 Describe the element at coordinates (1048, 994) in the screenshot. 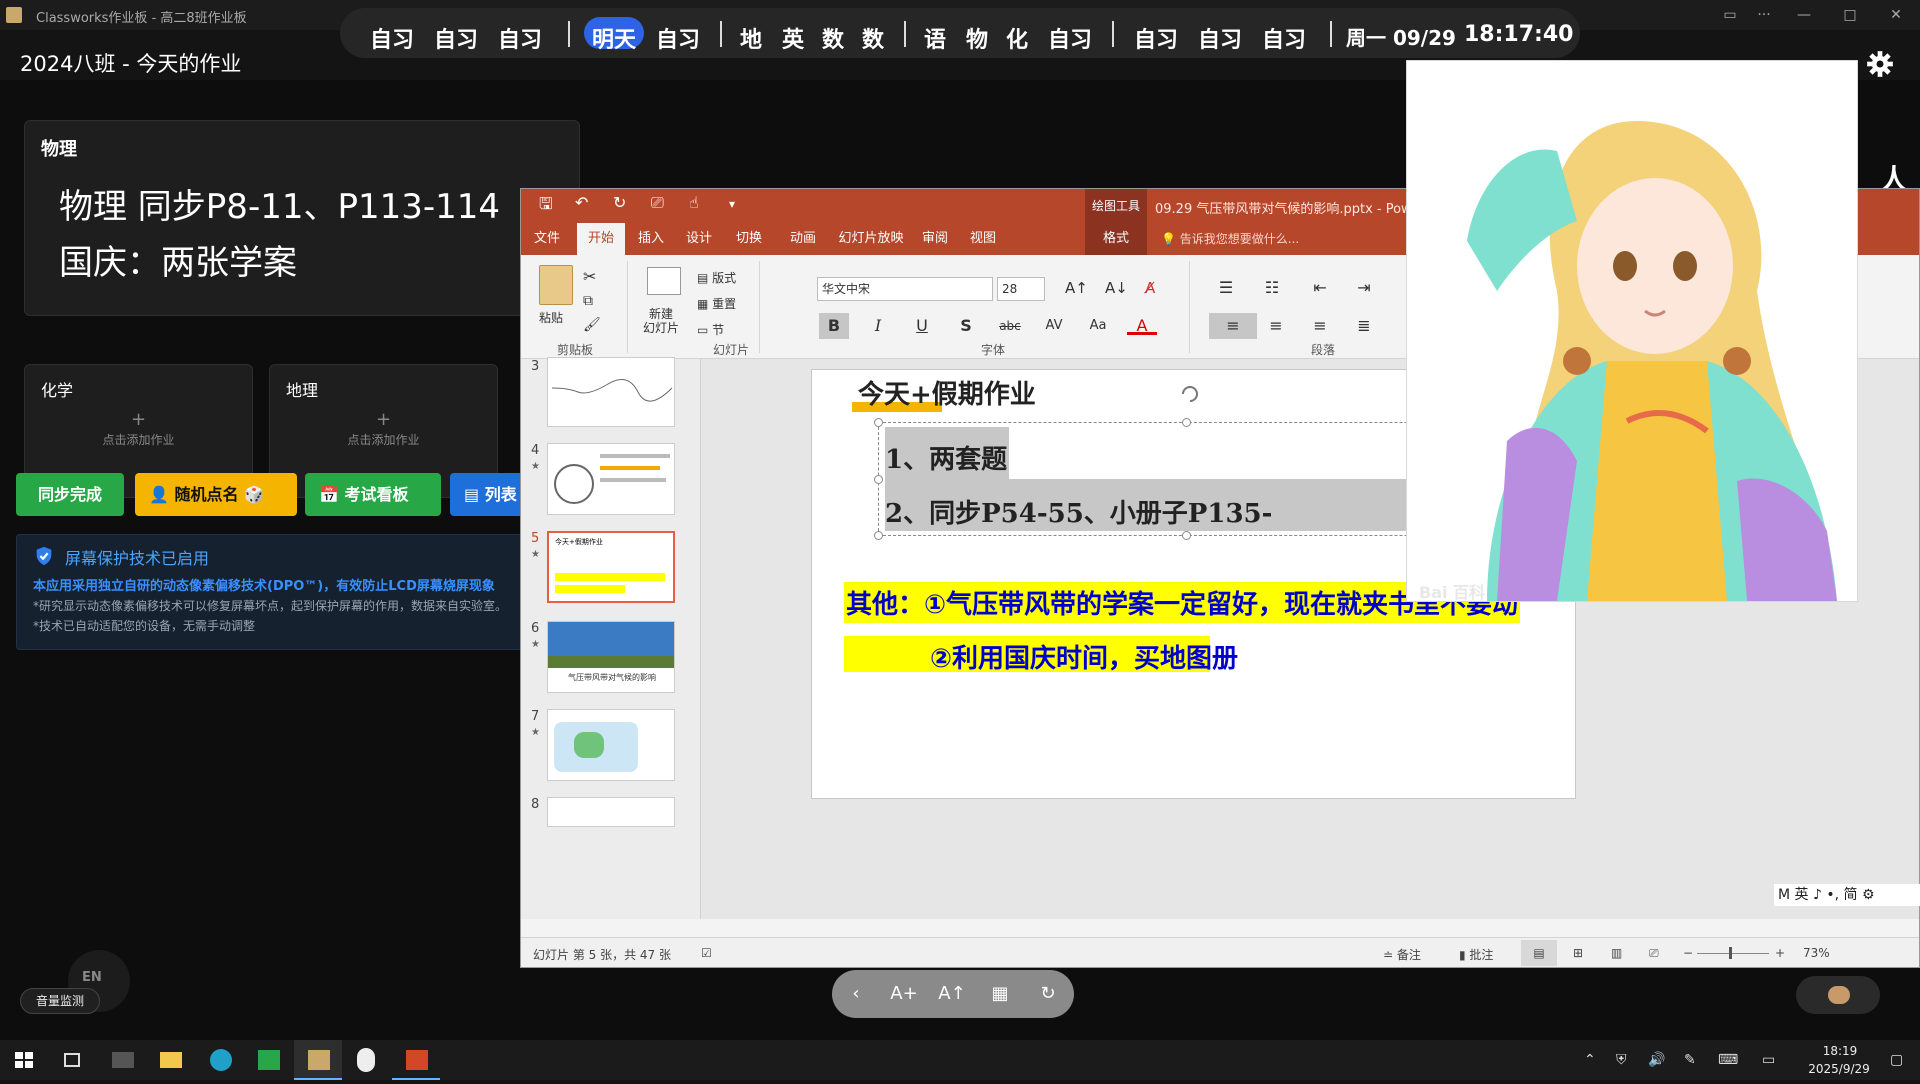

I see `refresh-icon: ↻` at that location.